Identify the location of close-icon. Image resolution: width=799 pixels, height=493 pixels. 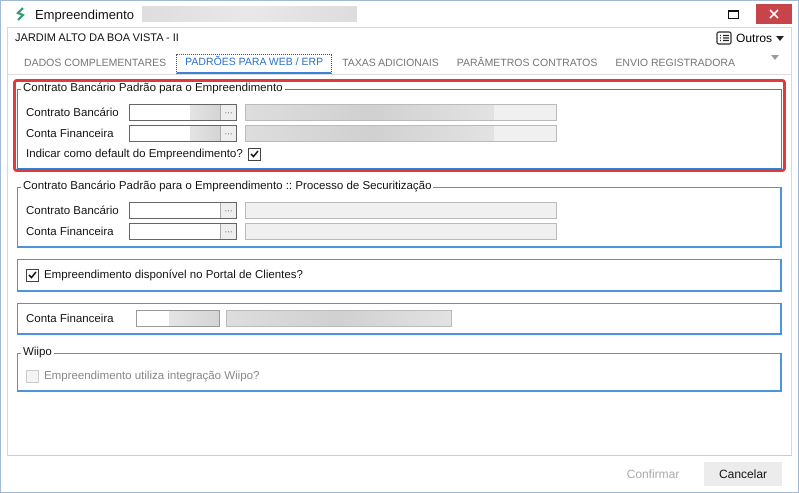
(774, 14).